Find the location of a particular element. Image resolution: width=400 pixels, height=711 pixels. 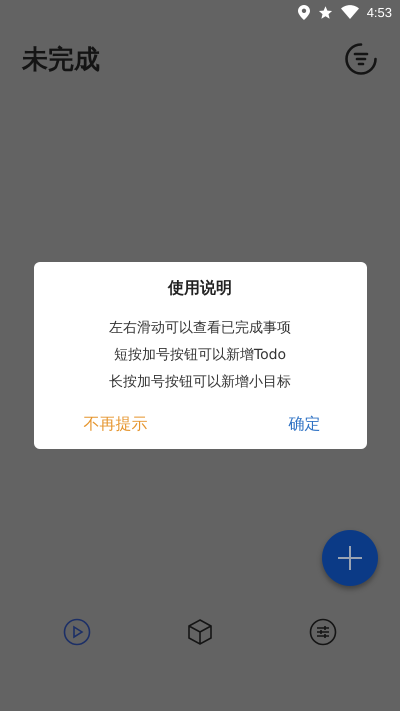

play-icon is located at coordinates (77, 632).